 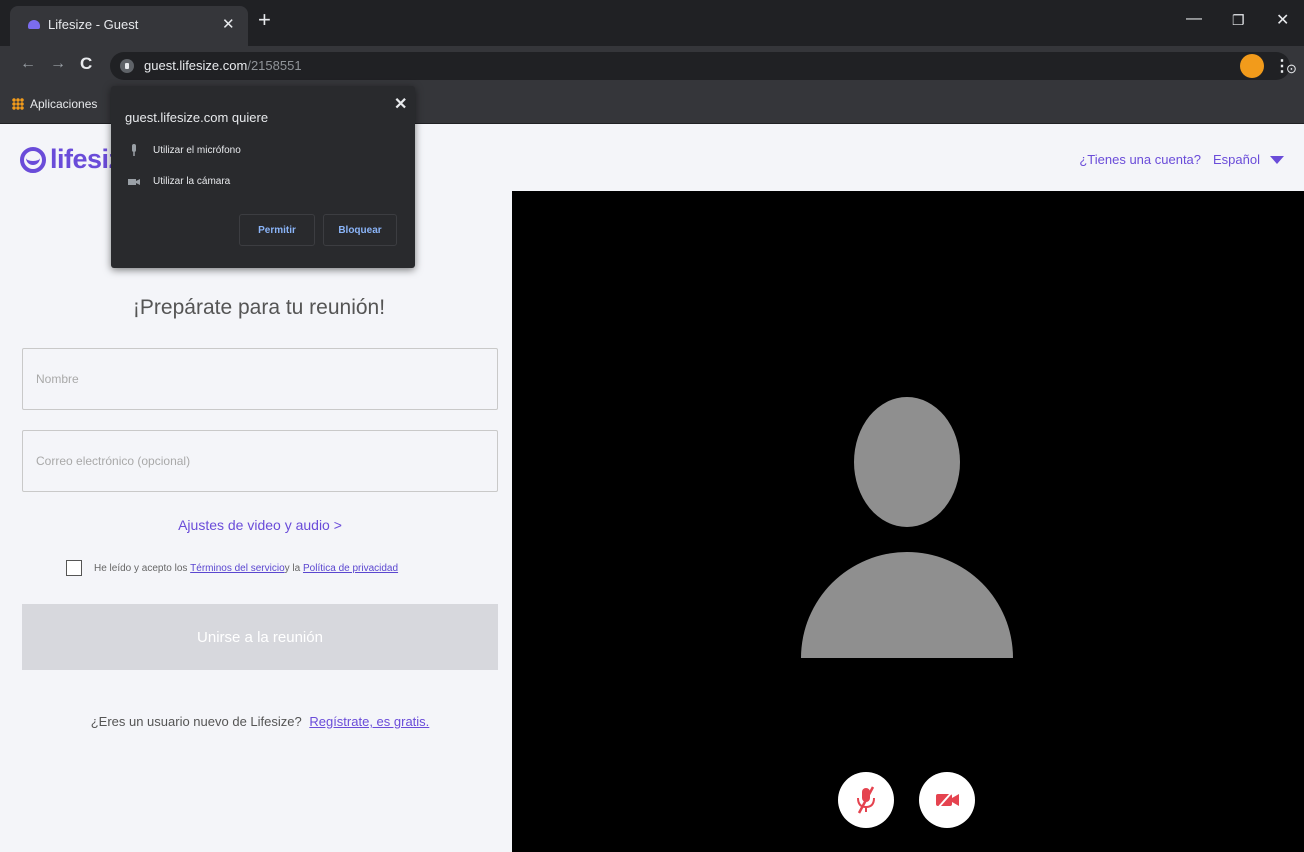 I want to click on address-bar: guest.lifesize.com/2158551 ⊙ ☆, so click(x=703, y=66).